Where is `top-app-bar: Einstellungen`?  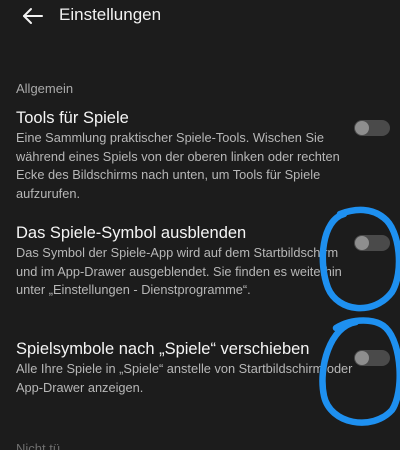
top-app-bar: Einstellungen is located at coordinates (200, 17).